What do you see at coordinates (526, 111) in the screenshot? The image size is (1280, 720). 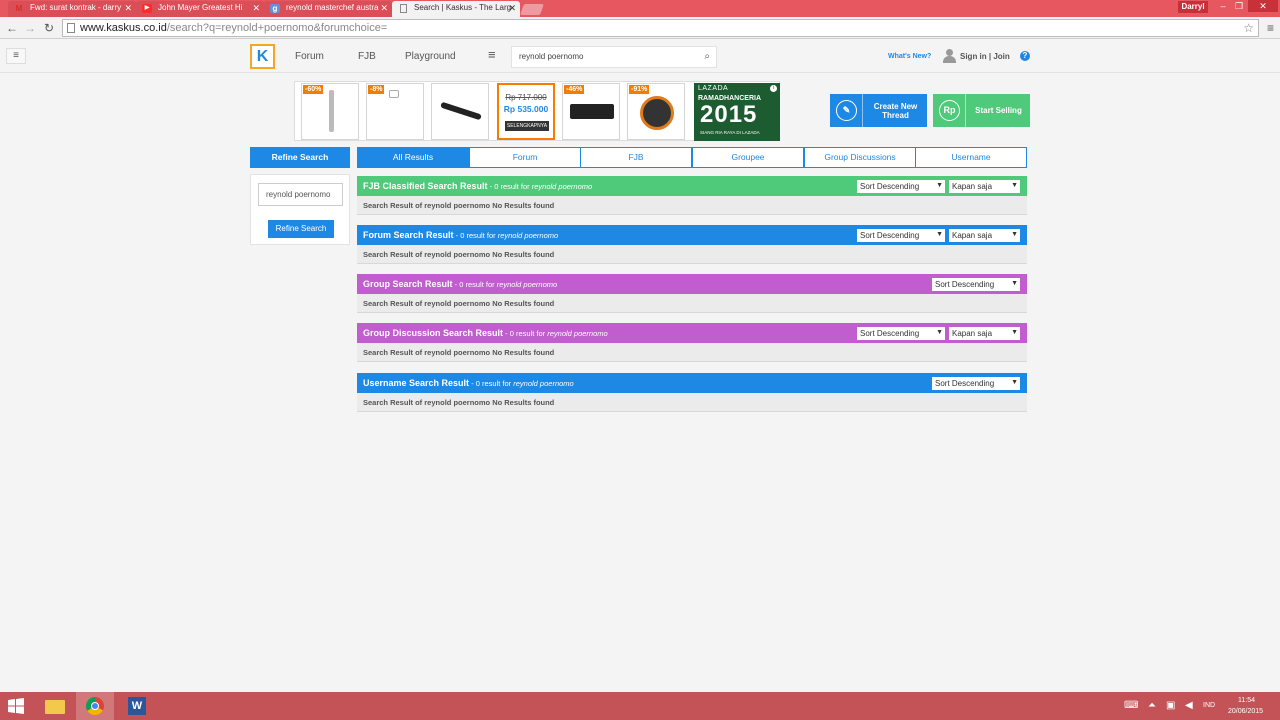 I see `ad-price-card: Rp 717.000 Rp 535.000 SELENGKAPNYA` at bounding box center [526, 111].